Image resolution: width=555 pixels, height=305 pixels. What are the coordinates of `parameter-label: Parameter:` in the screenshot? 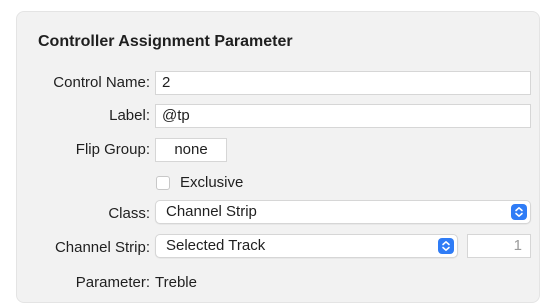 It's located at (112, 282).